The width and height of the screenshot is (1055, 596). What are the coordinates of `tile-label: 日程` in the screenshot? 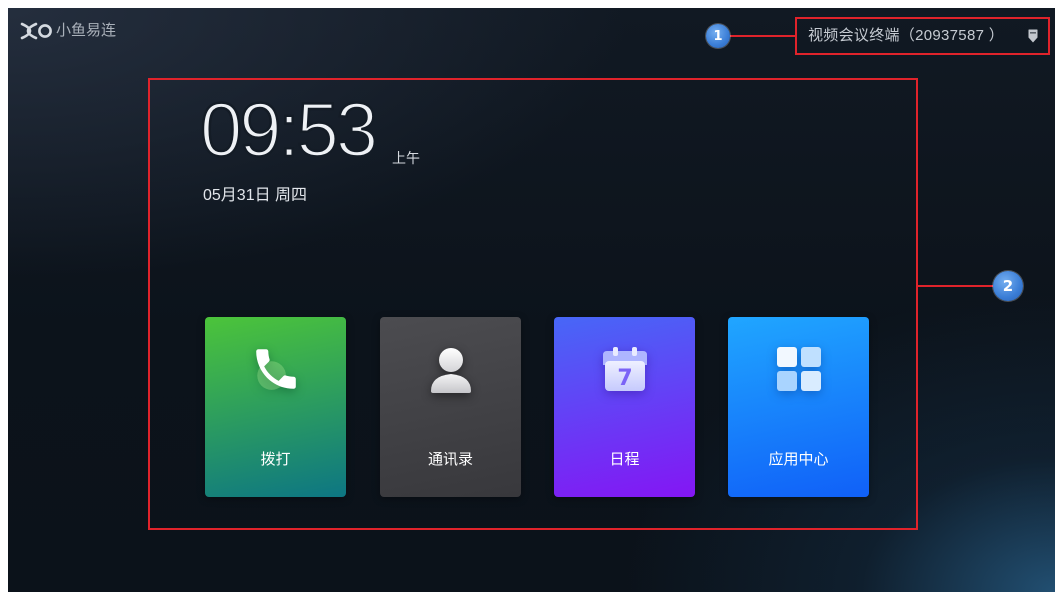 It's located at (624, 459).